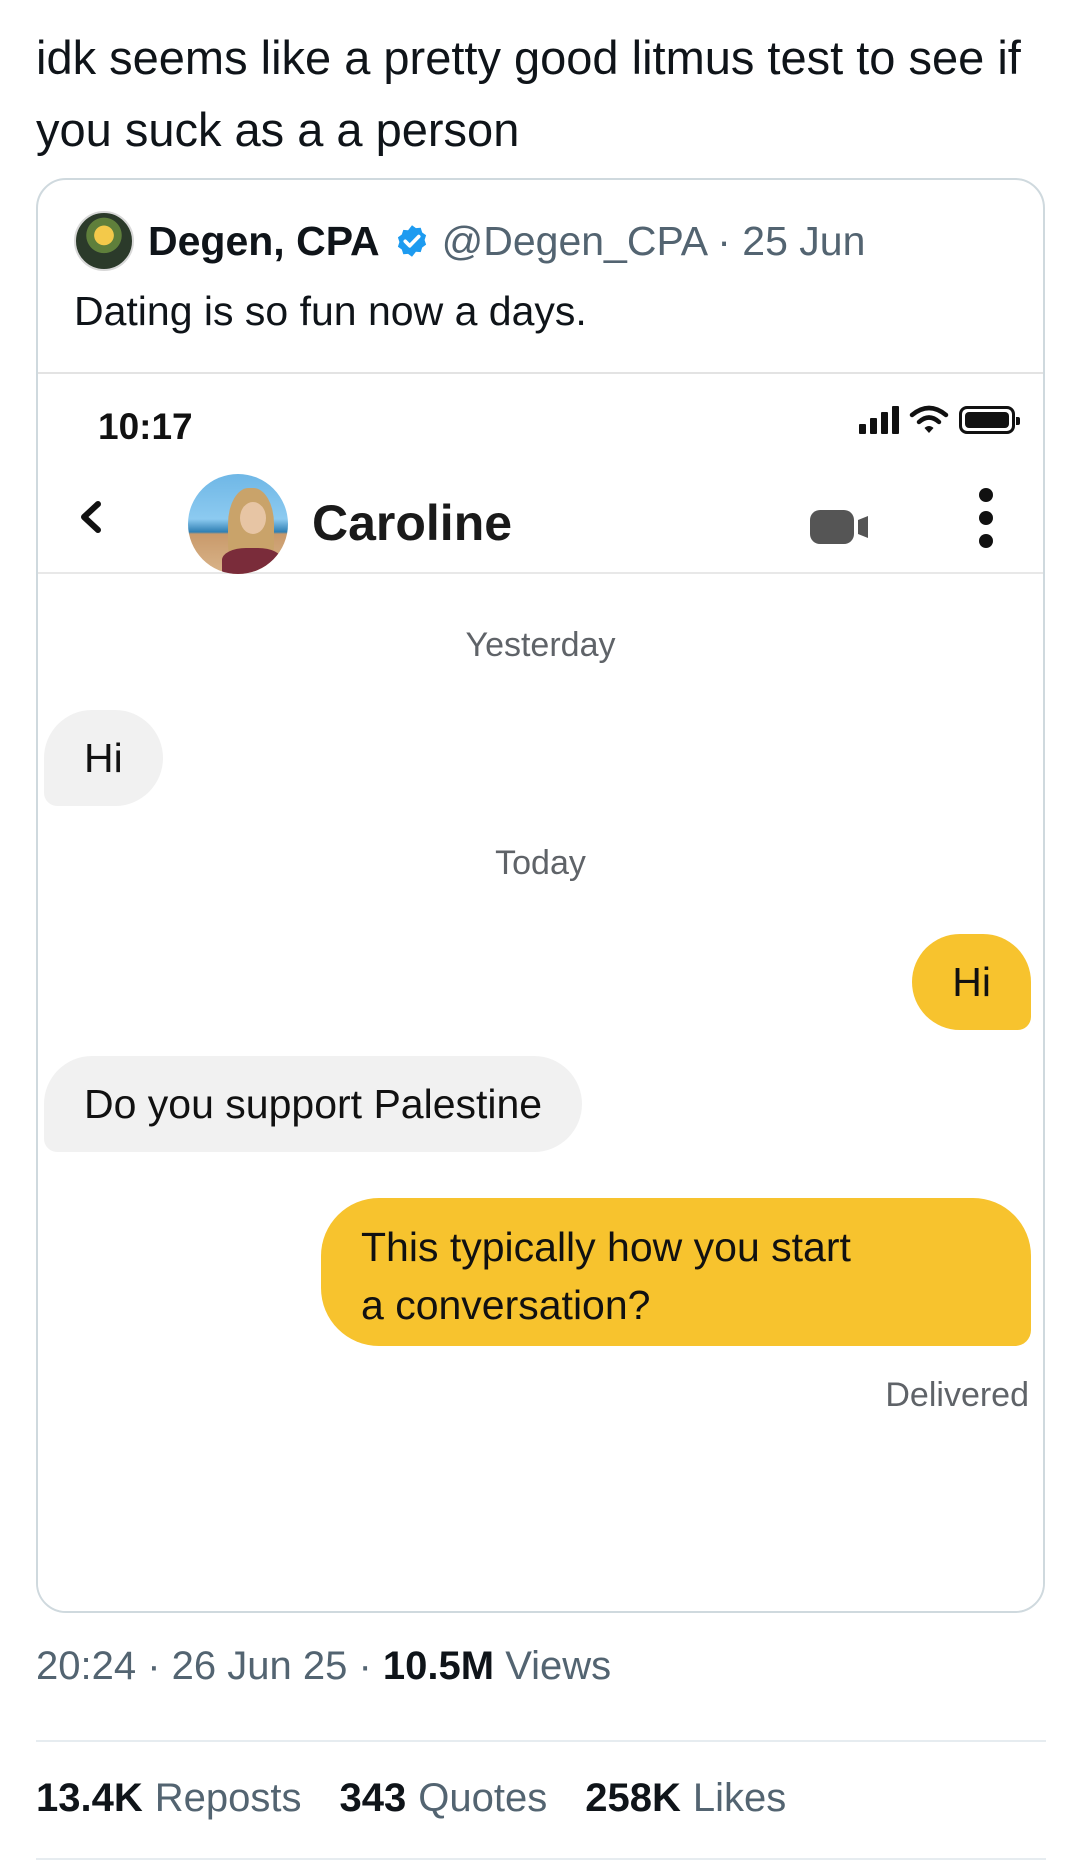  Describe the element at coordinates (606, 1247) in the screenshot. I see `sent-message-line: This typically how you start` at that location.